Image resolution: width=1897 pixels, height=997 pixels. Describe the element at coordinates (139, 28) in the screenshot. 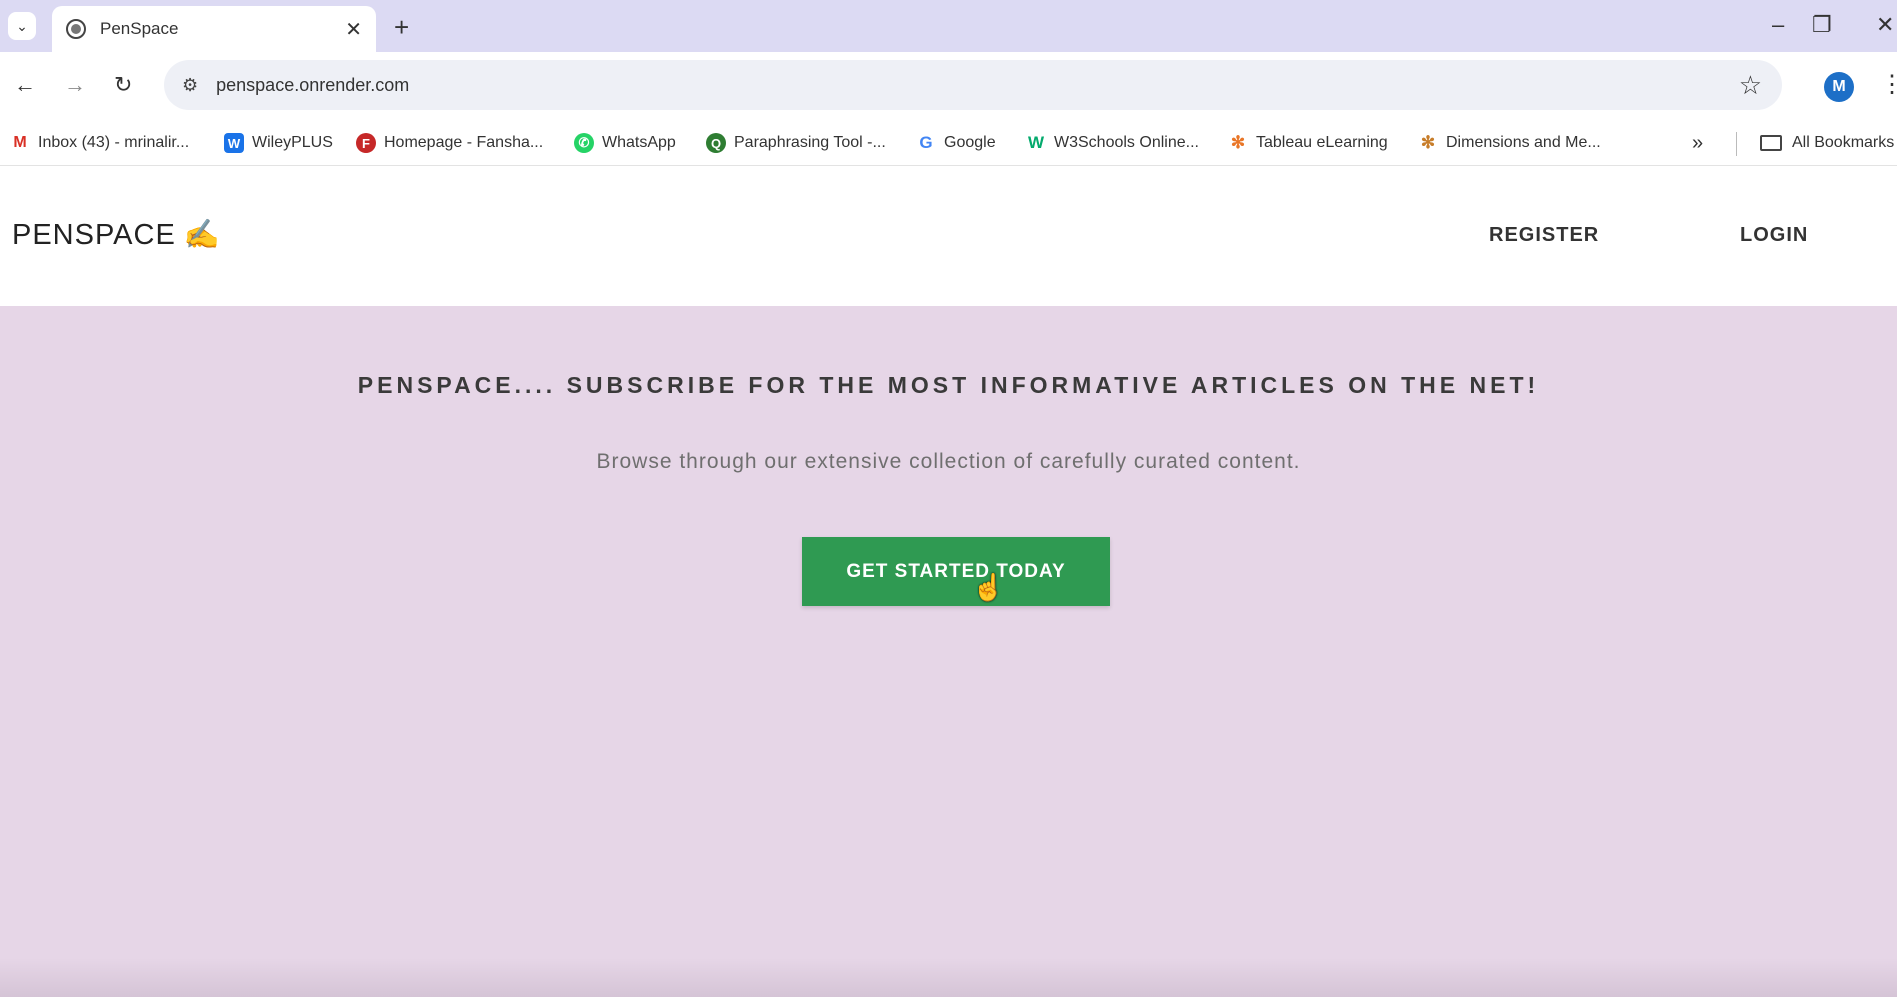

I see `tab-title: PenSpace` at that location.